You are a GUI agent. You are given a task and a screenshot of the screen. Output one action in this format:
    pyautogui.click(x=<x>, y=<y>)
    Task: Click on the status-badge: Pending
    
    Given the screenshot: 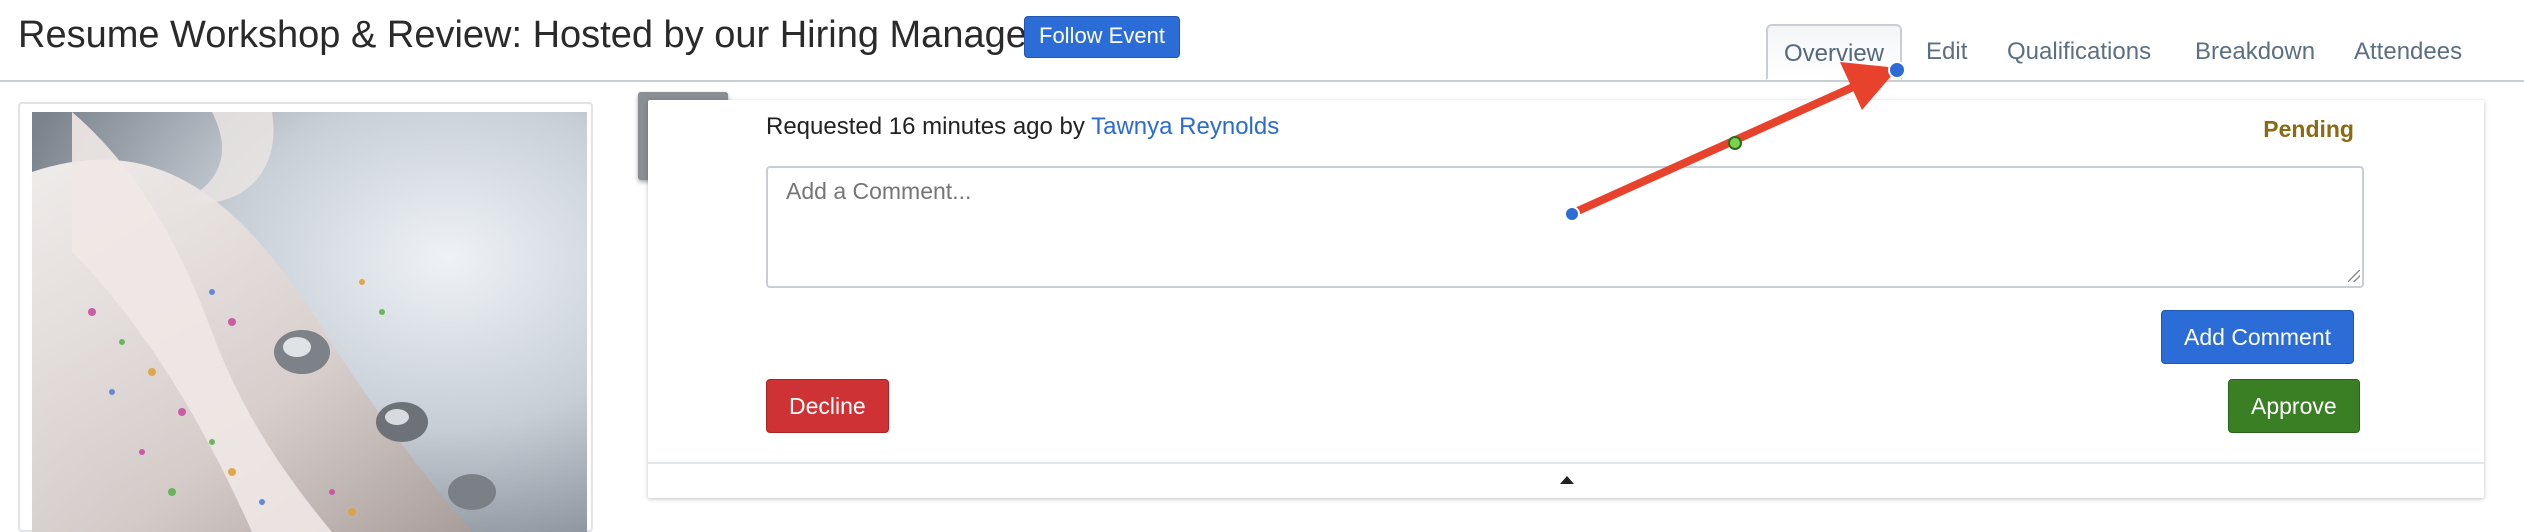 What is the action you would take?
    pyautogui.click(x=2308, y=129)
    